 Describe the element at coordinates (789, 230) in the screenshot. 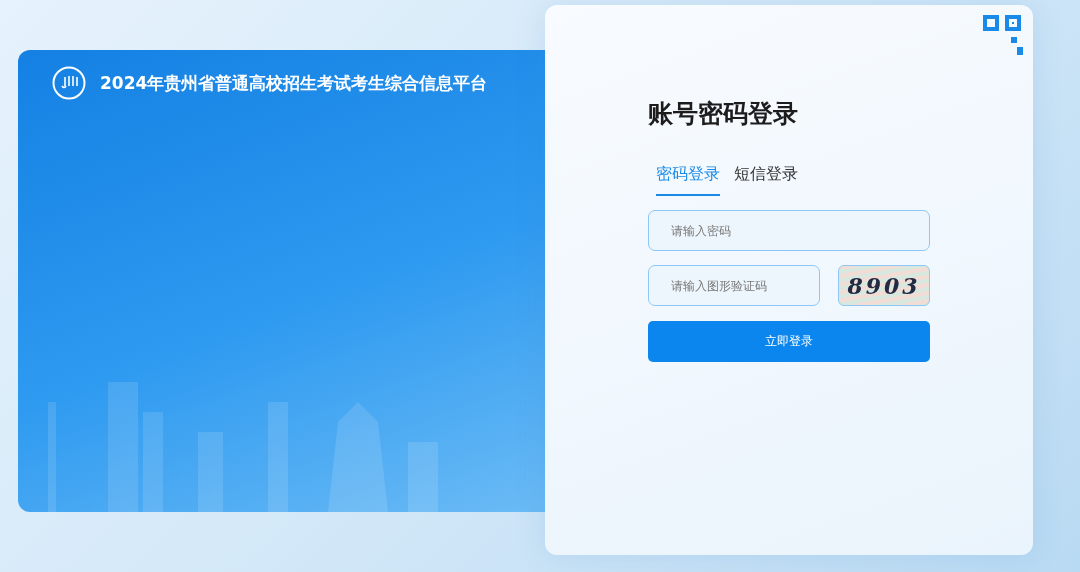

I see `password-field: 请输入密码` at that location.